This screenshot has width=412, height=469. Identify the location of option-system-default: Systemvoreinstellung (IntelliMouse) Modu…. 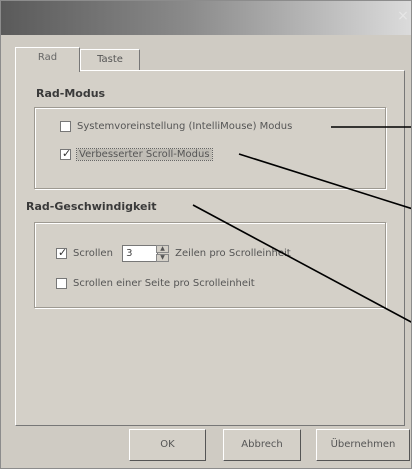
(176, 127).